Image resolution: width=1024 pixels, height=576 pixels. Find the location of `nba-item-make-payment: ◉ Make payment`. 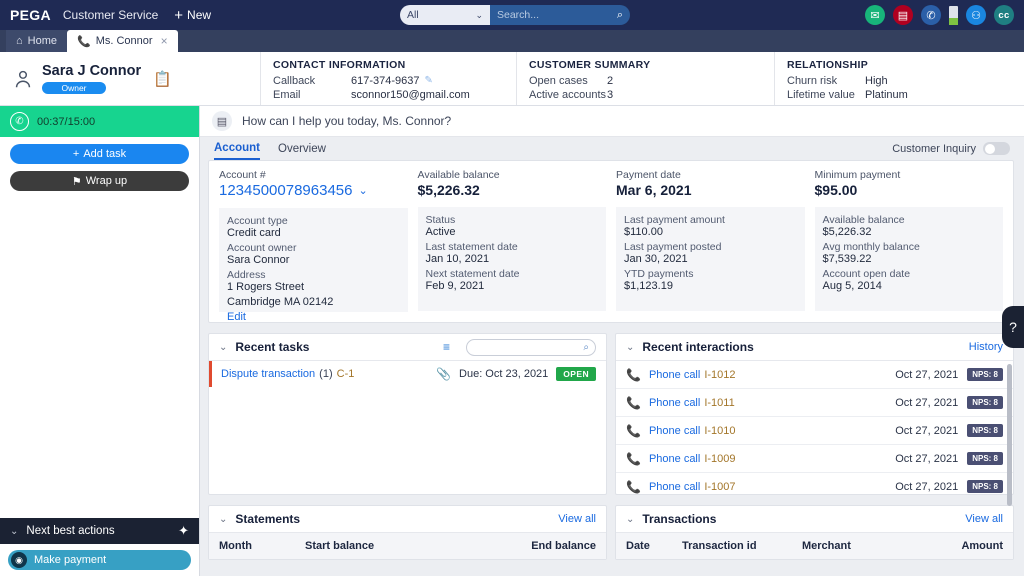

nba-item-make-payment: ◉ Make payment is located at coordinates (99, 560).